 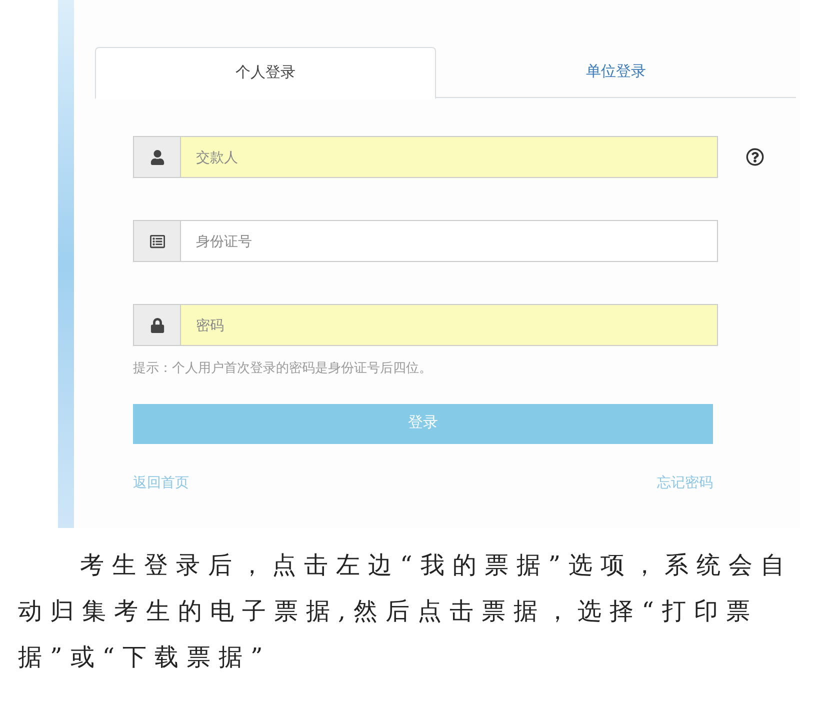 What do you see at coordinates (755, 157) in the screenshot?
I see `help-icon` at bounding box center [755, 157].